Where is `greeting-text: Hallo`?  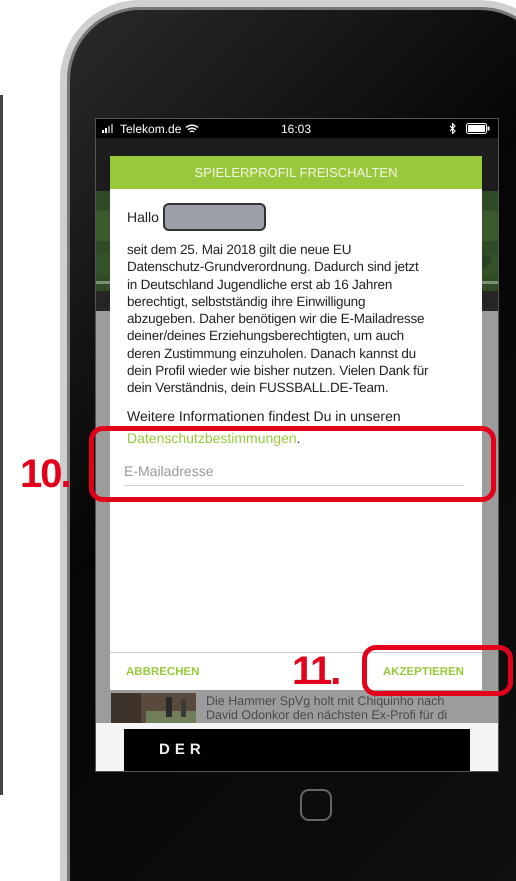
greeting-text: Hallo is located at coordinates (143, 217).